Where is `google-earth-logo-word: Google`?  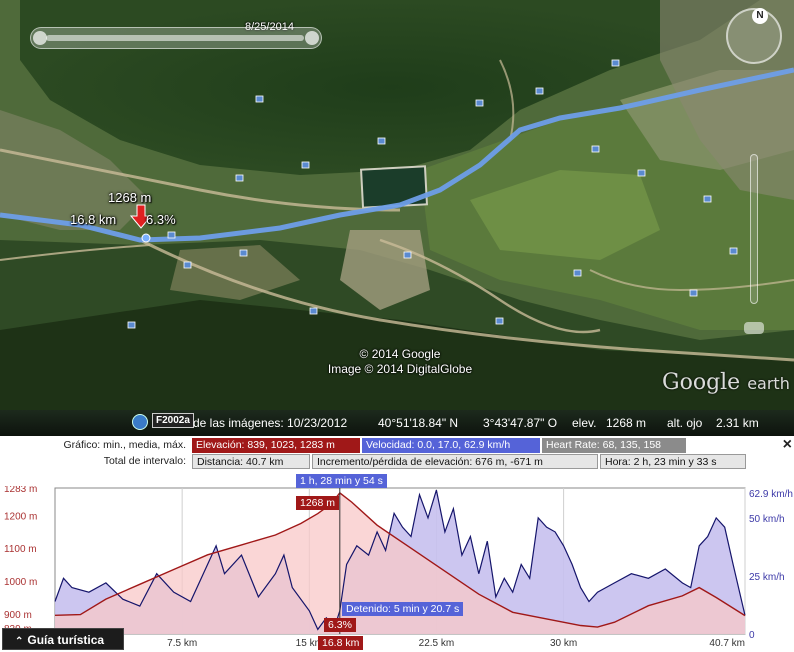
google-earth-logo-word: Google is located at coordinates (701, 382).